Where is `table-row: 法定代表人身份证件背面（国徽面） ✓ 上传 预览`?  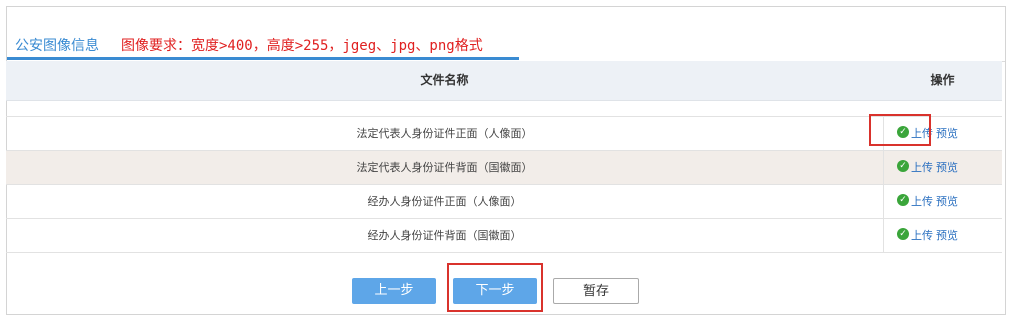
table-row: 法定代表人身份证件背面（国徽面） ✓ 上传 预览 is located at coordinates (504, 167).